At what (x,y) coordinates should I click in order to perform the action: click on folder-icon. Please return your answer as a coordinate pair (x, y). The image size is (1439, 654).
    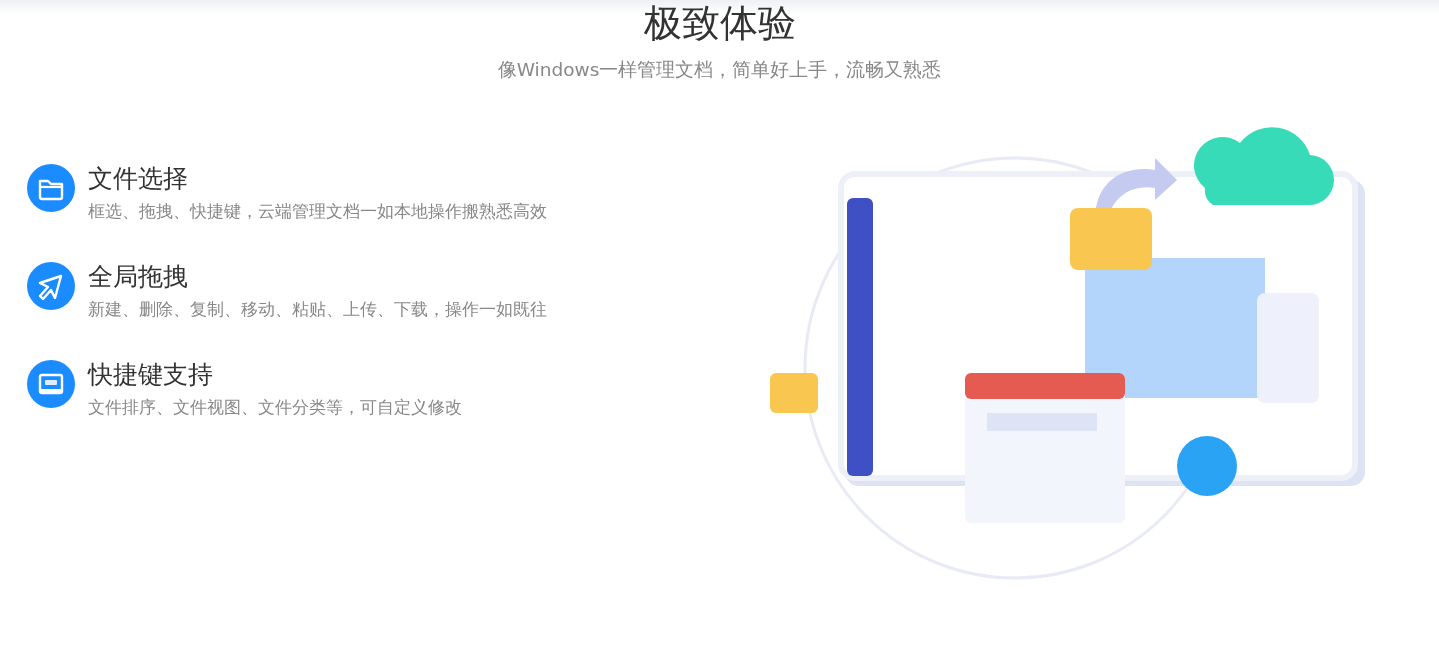
    Looking at the image, I should click on (51, 188).